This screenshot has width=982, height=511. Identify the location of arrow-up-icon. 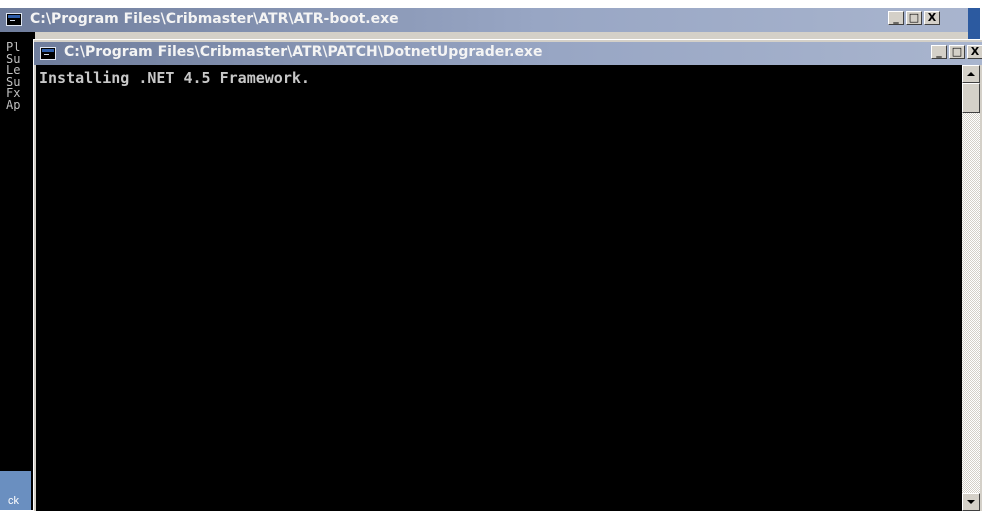
(971, 74).